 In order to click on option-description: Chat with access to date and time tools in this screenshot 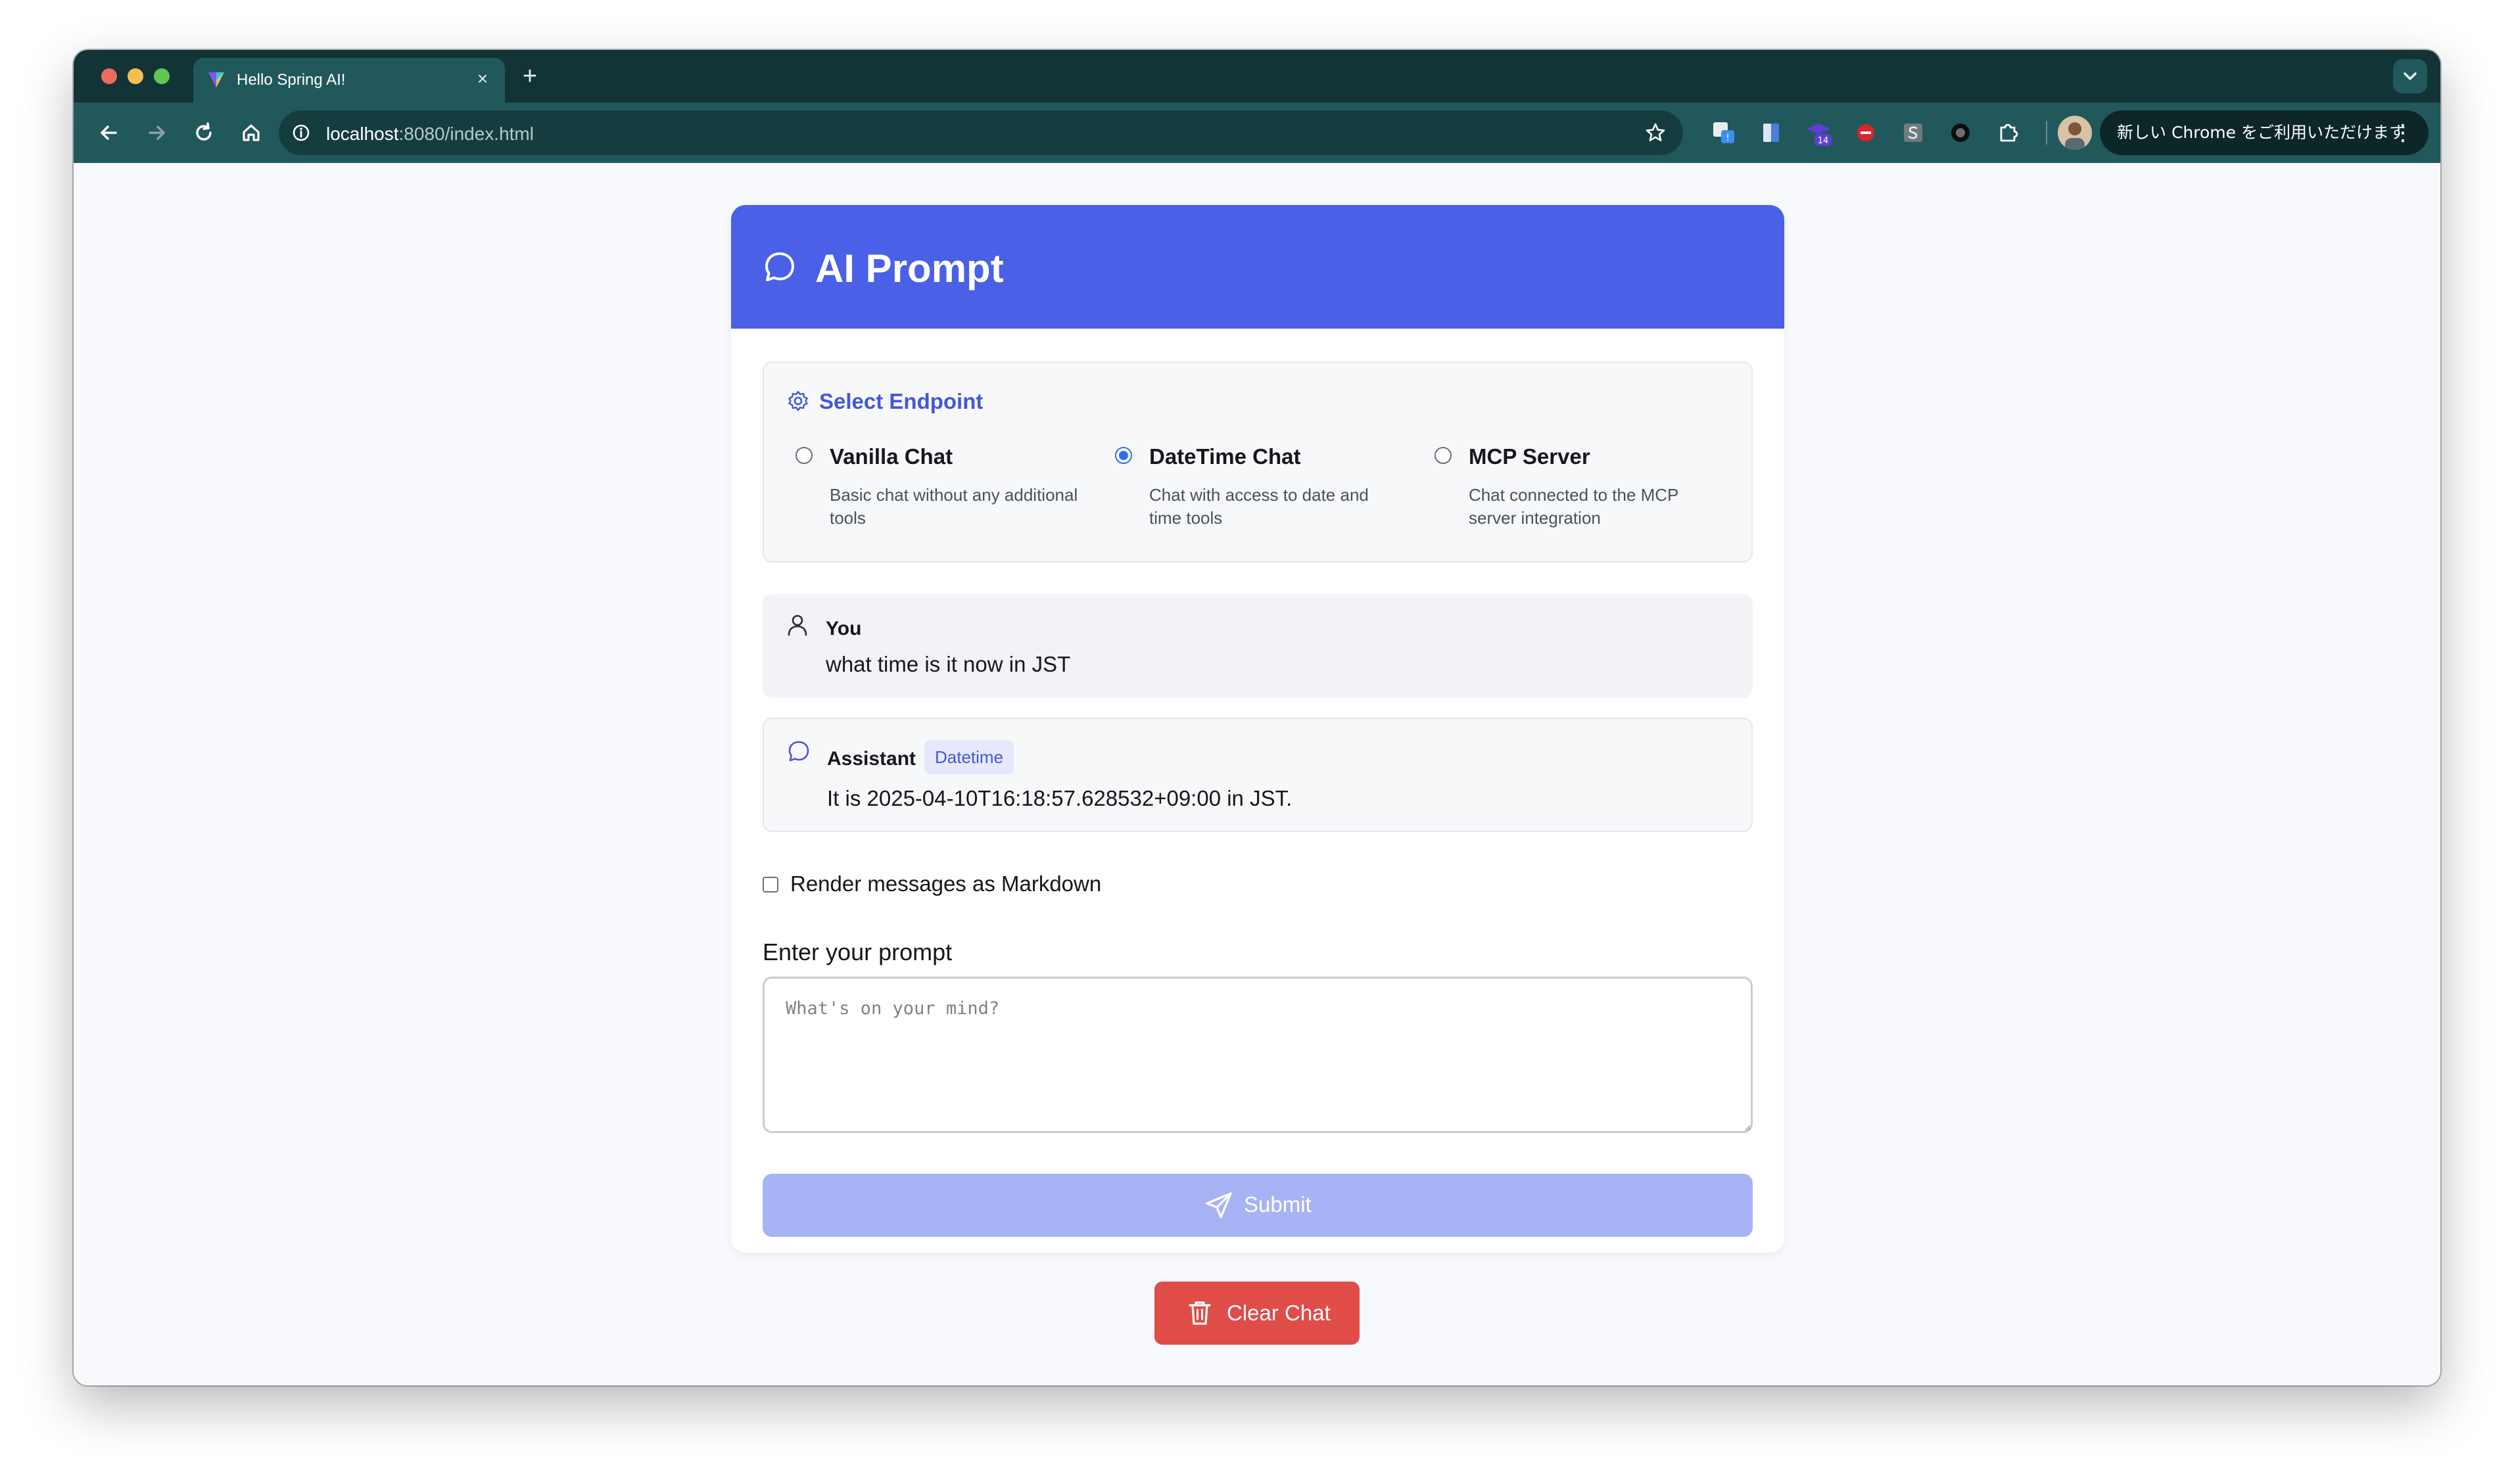, I will do `click(1259, 507)`.